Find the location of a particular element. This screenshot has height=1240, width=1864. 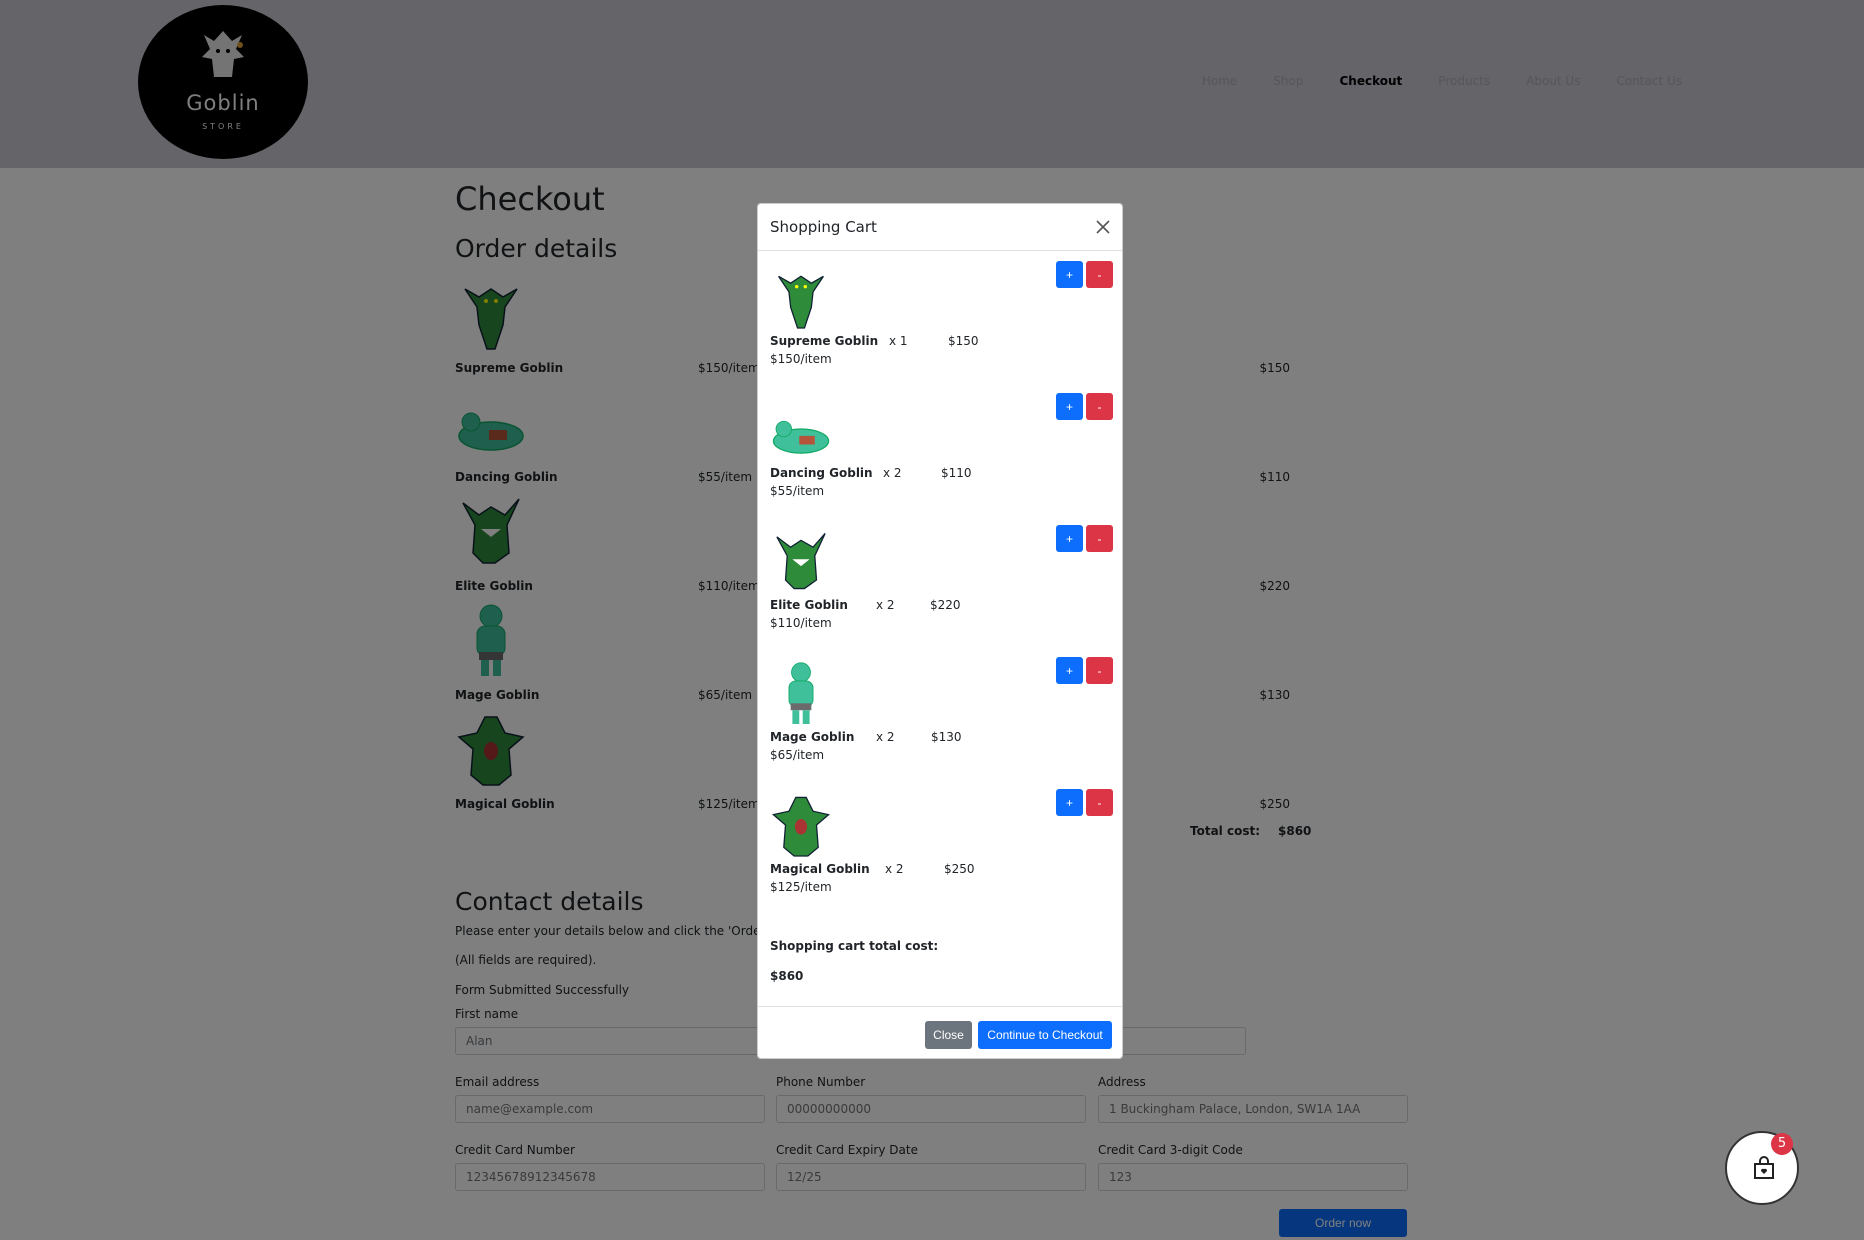

continue-to-checkout-button: Continue to Checkout is located at coordinates (1045, 1035).